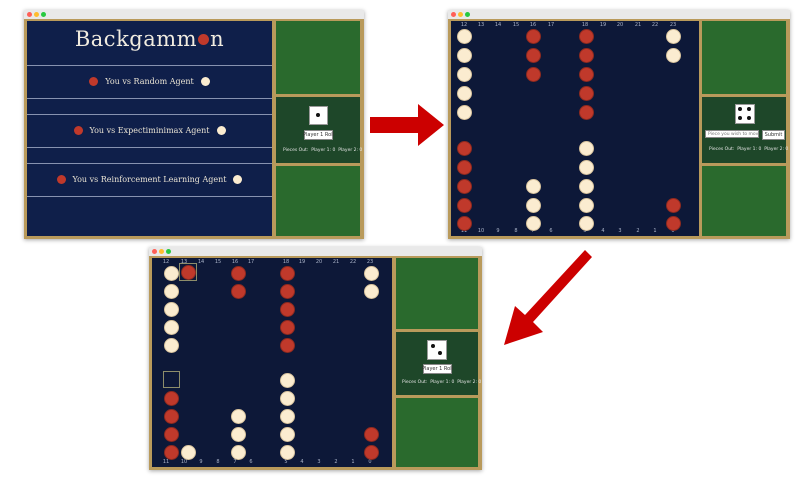 The height and width of the screenshot is (500, 800). What do you see at coordinates (201, 462) in the screenshot?
I see `point-number: 9` at bounding box center [201, 462].